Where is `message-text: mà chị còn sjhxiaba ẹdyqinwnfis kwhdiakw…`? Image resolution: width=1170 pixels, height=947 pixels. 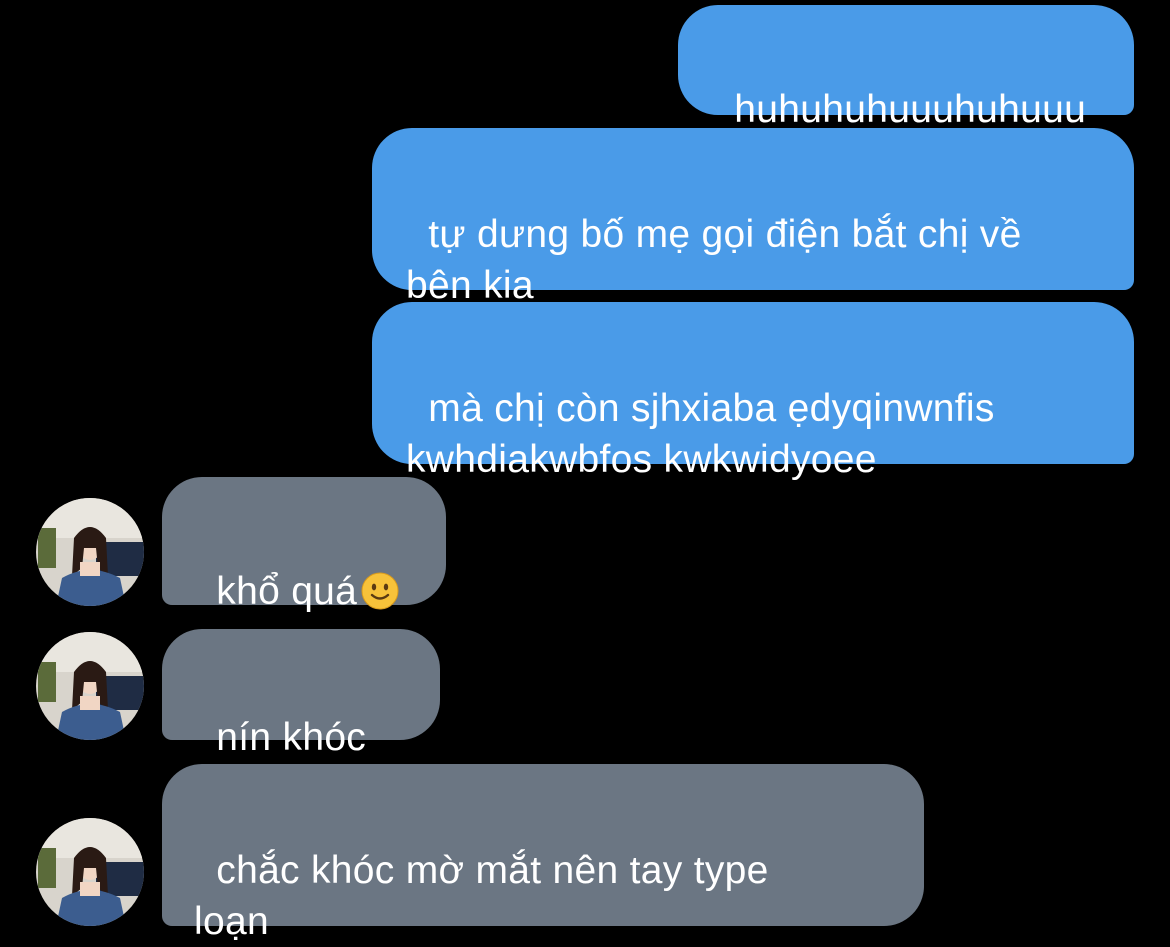
message-text: mà chị còn sjhxiaba ẹdyqinwnfis kwhdiakw… is located at coordinates (706, 434).